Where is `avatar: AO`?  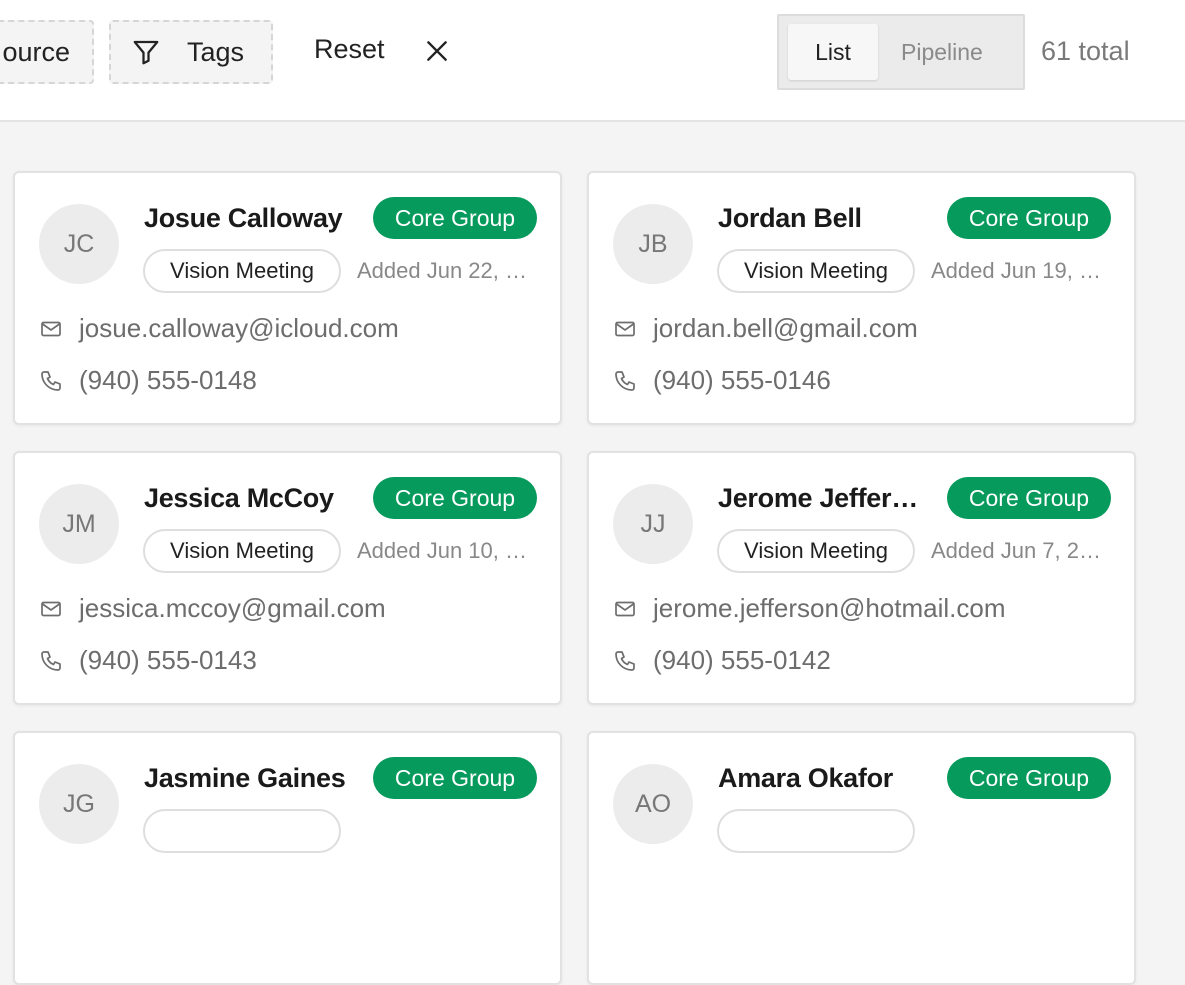
avatar: AO is located at coordinates (653, 804).